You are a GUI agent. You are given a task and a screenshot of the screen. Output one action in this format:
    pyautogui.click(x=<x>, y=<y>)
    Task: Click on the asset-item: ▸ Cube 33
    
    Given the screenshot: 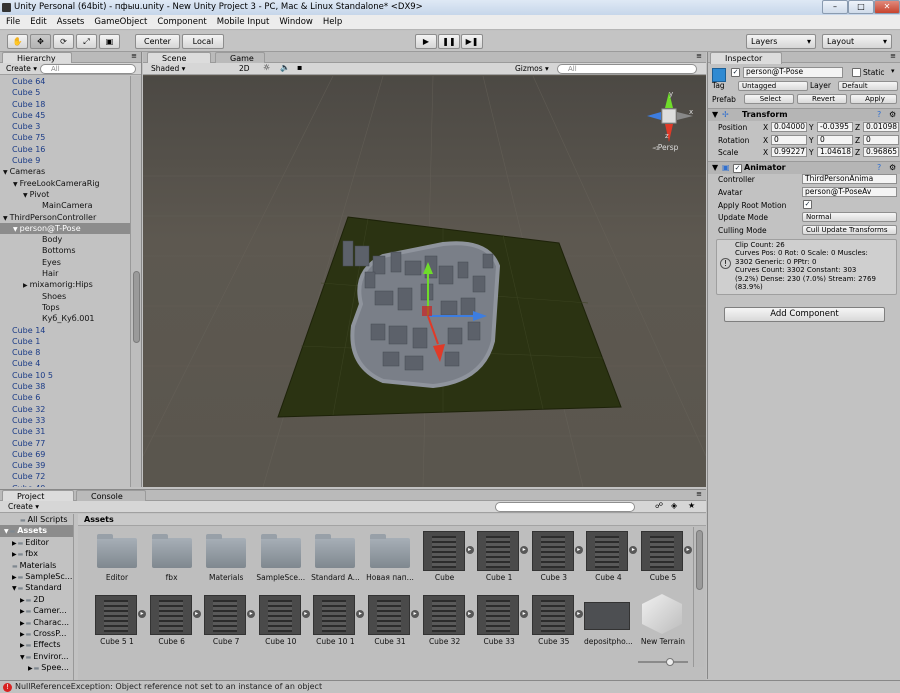 What is the action you would take?
    pyautogui.click(x=500, y=622)
    